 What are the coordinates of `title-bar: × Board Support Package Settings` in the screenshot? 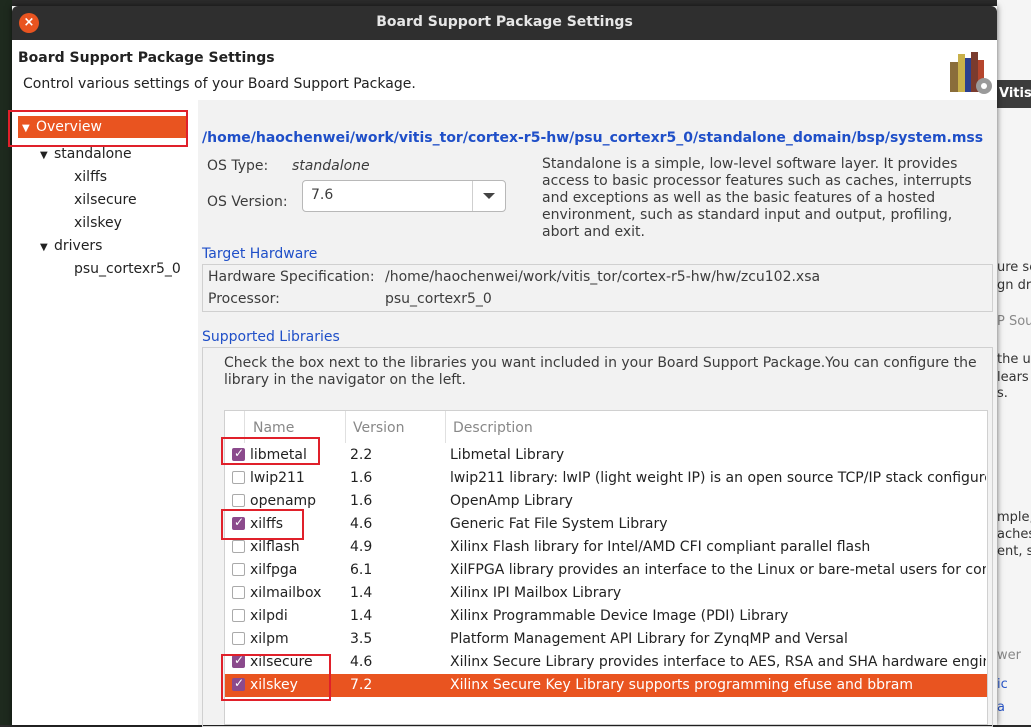 It's located at (504, 23).